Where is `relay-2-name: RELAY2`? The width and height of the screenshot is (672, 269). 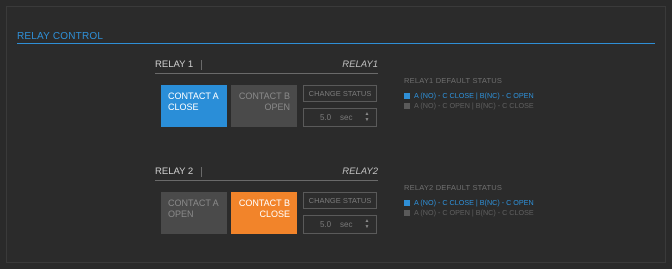 relay-2-name: RELAY2 is located at coordinates (360, 171).